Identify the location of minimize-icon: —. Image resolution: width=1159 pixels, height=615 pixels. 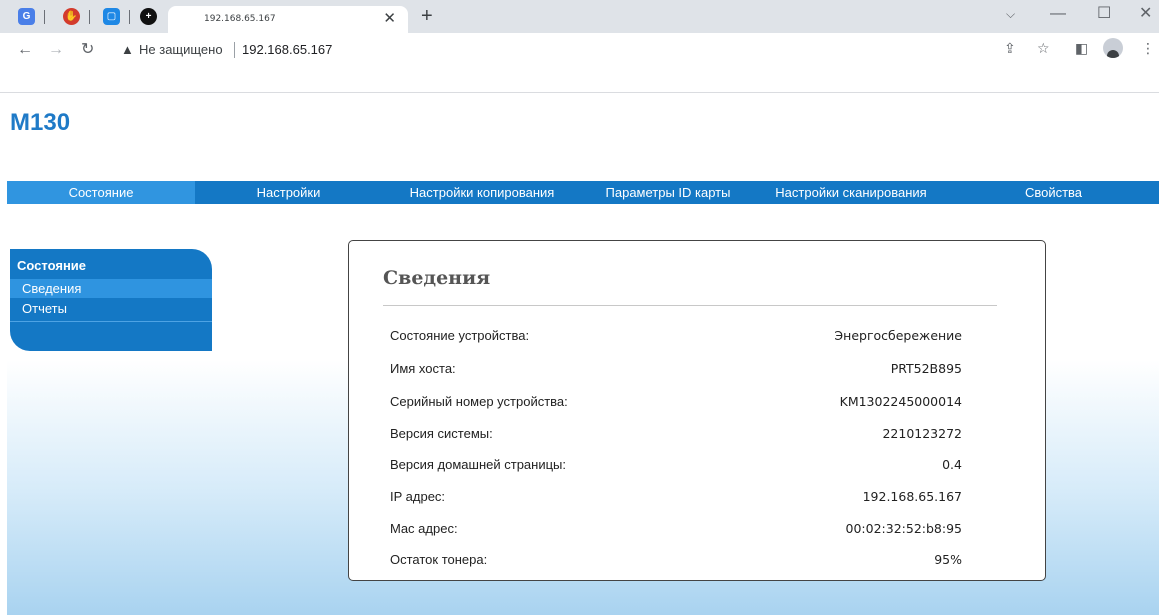
(1058, 14).